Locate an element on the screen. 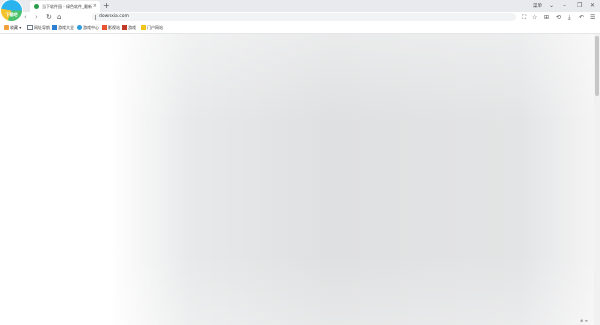 Image resolution: width=600 pixels, height=325 pixels. address-separator is located at coordinates (95, 17).